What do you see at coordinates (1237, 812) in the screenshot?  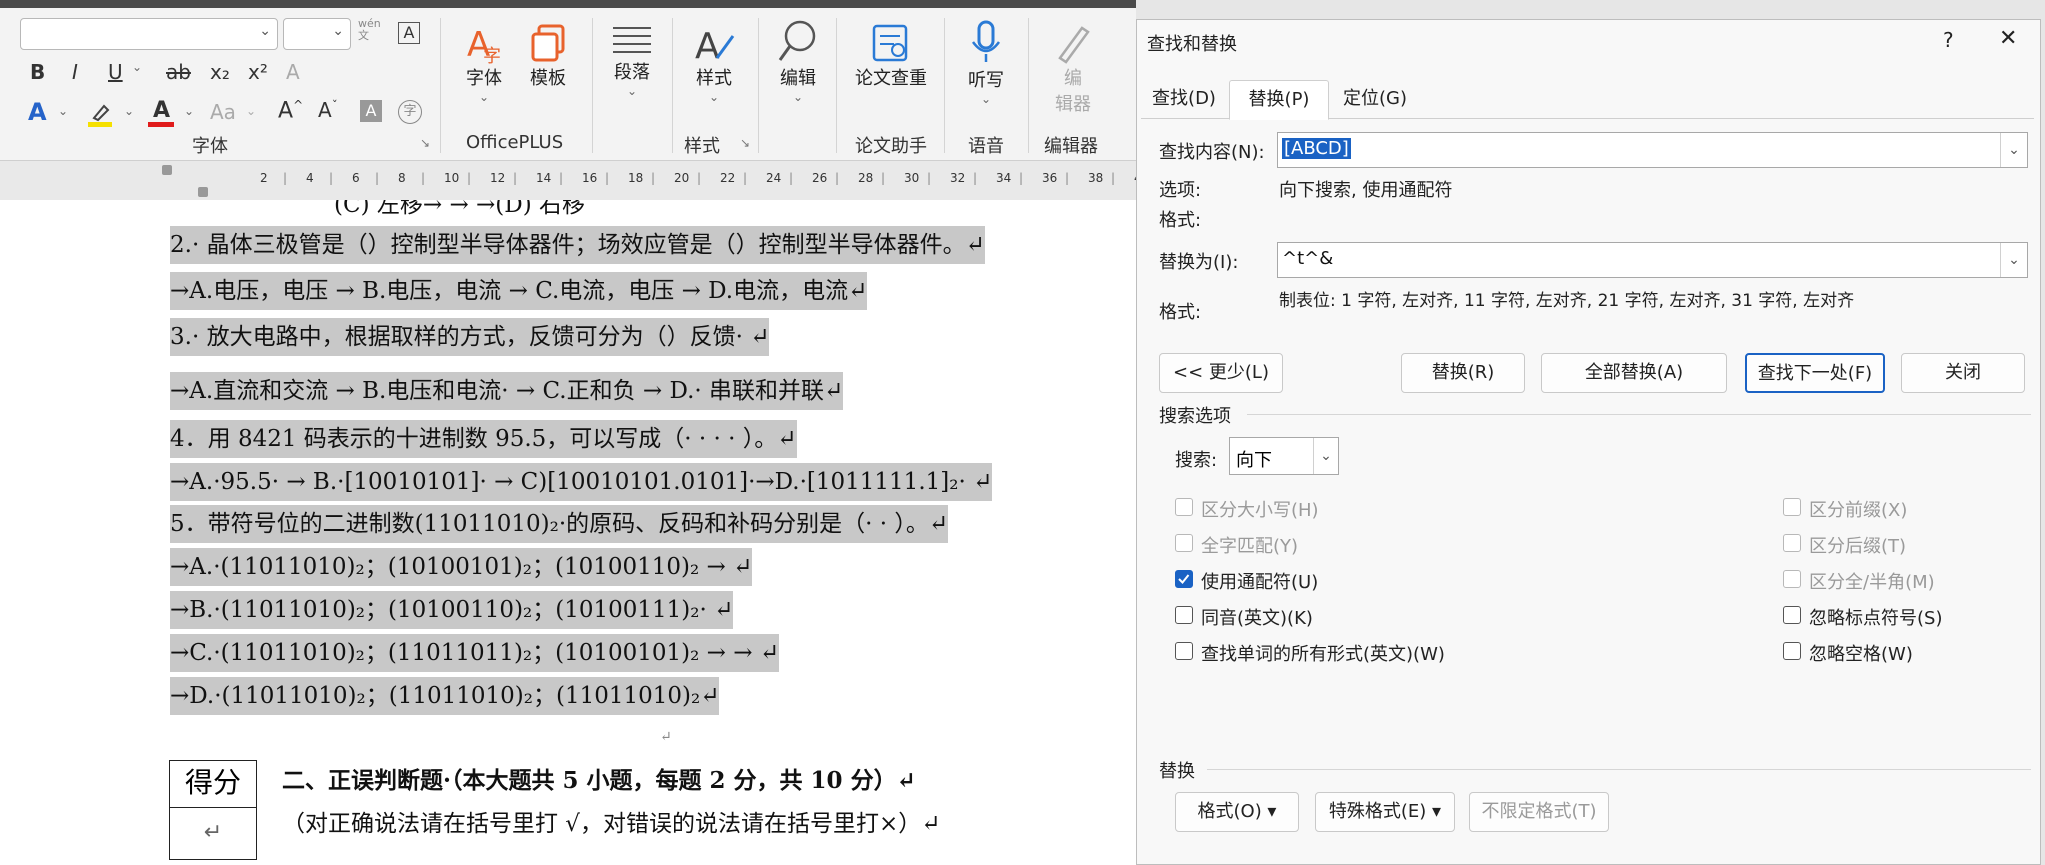 I see `format-menu-button: 格式(O) ▾` at bounding box center [1237, 812].